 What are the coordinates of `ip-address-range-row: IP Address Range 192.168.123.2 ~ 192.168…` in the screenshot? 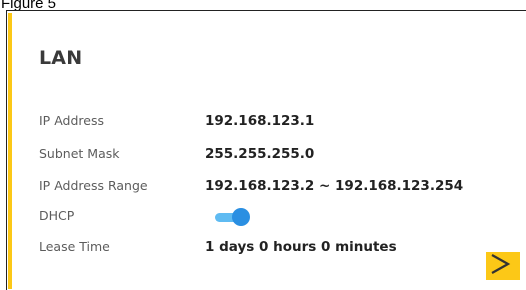 It's located at (274, 188).